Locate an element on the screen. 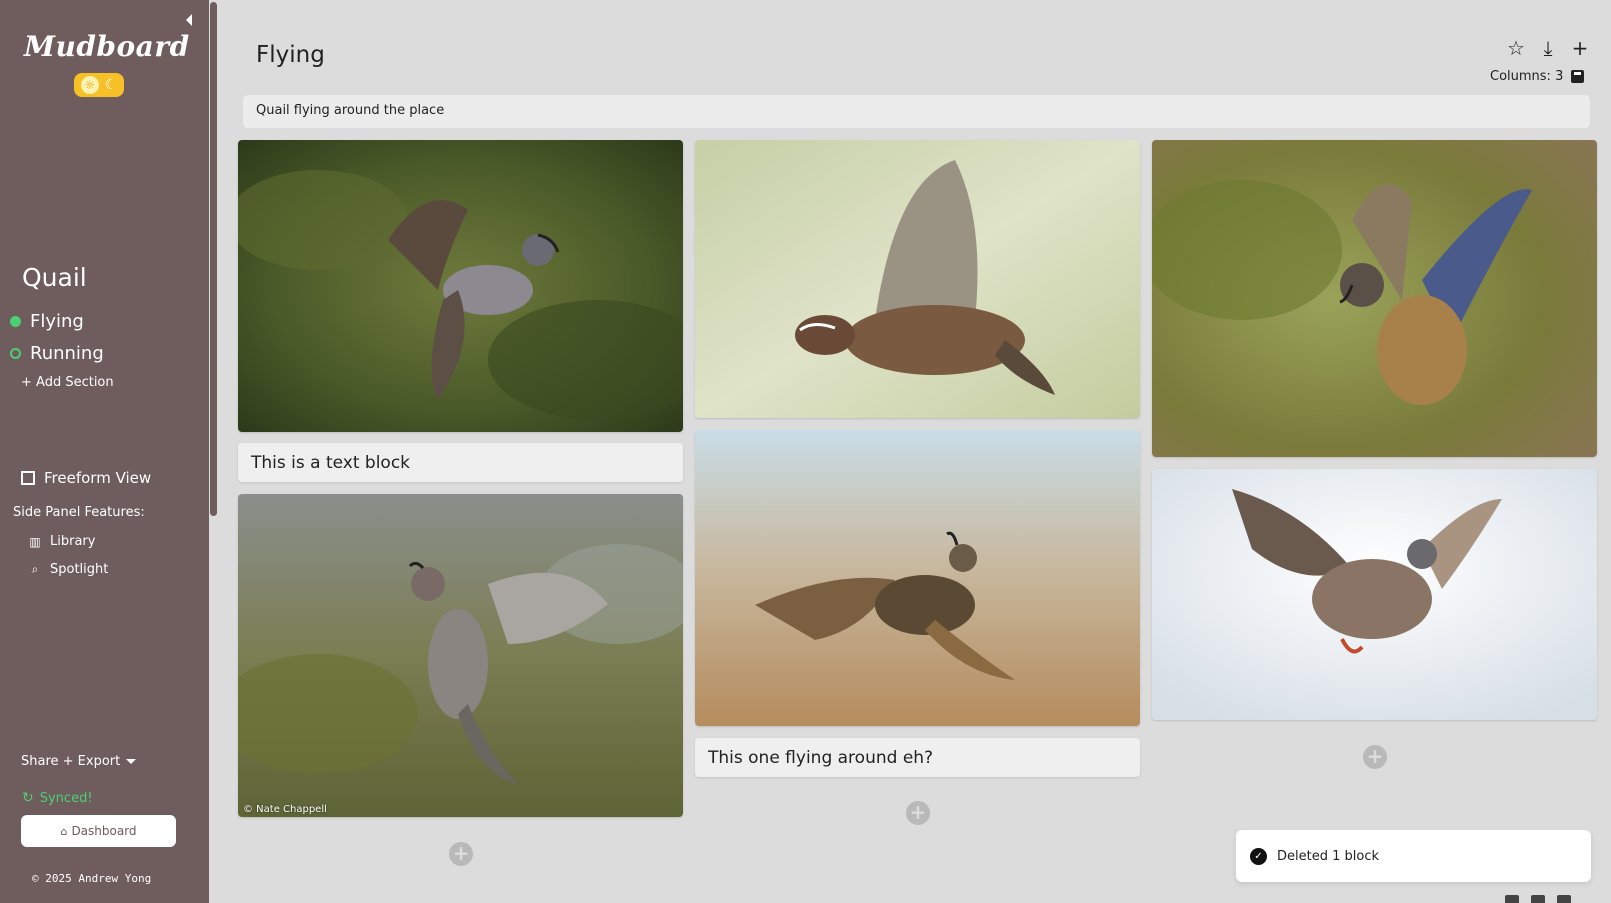 This screenshot has height=903, width=1611. page-title: Flying is located at coordinates (290, 55).